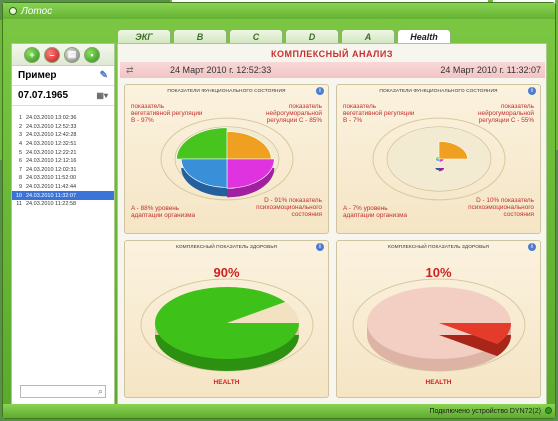 This screenshot has height=421, width=558. What do you see at coordinates (204, 173) in the screenshot?
I see `quadrant-a` at bounding box center [204, 173].